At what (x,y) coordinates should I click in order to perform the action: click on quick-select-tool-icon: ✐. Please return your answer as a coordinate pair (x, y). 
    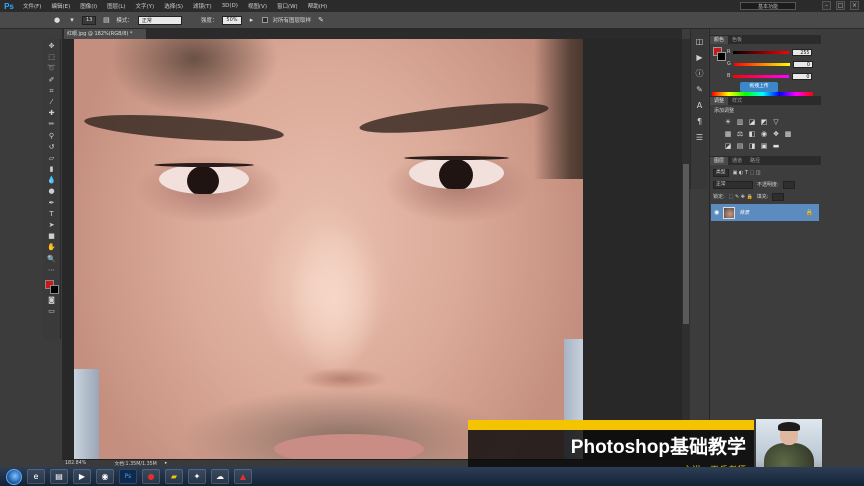
    Looking at the image, I should click on (52, 80).